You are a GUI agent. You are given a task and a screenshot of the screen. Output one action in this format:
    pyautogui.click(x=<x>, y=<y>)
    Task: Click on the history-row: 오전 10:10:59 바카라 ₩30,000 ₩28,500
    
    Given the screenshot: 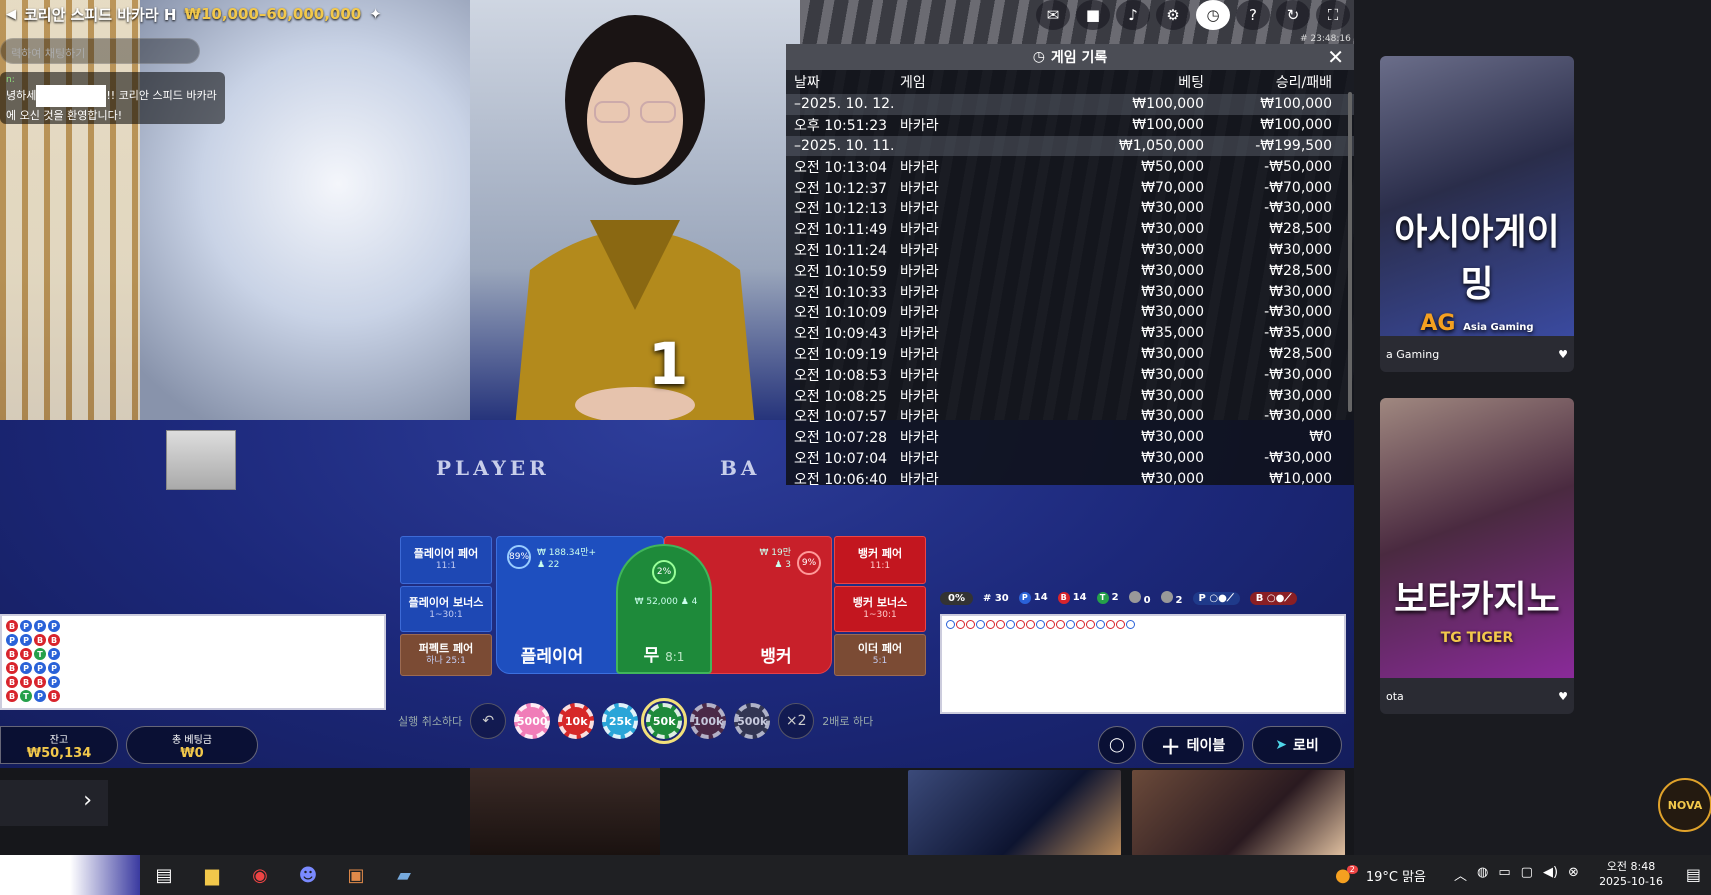 What is the action you would take?
    pyautogui.click(x=1070, y=270)
    